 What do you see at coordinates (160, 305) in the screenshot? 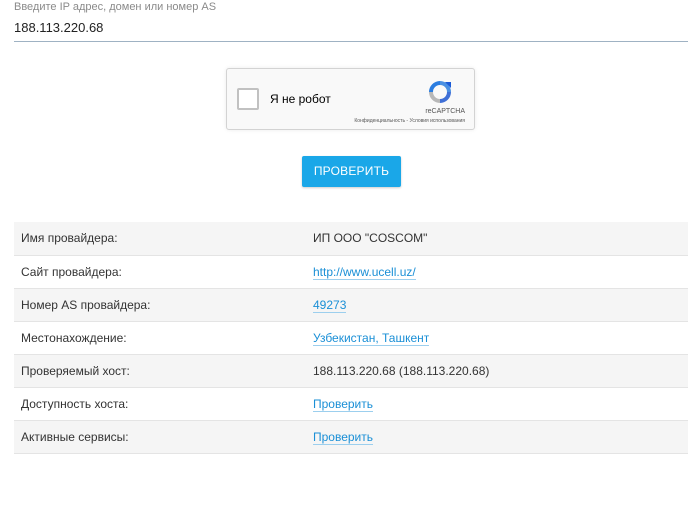
I see `row-label: Номер AS провайдера:` at bounding box center [160, 305].